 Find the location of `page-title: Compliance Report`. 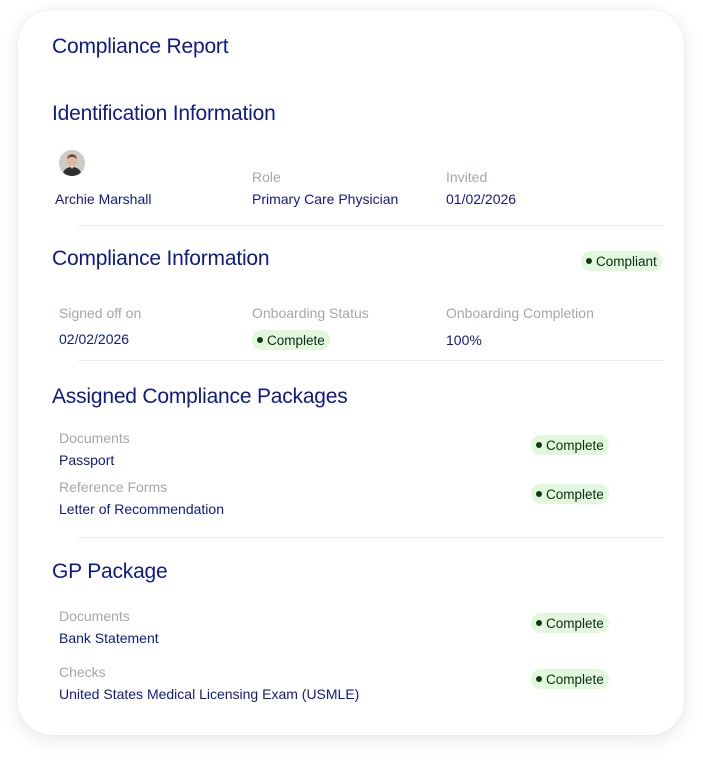

page-title: Compliance Report is located at coordinates (140, 46).